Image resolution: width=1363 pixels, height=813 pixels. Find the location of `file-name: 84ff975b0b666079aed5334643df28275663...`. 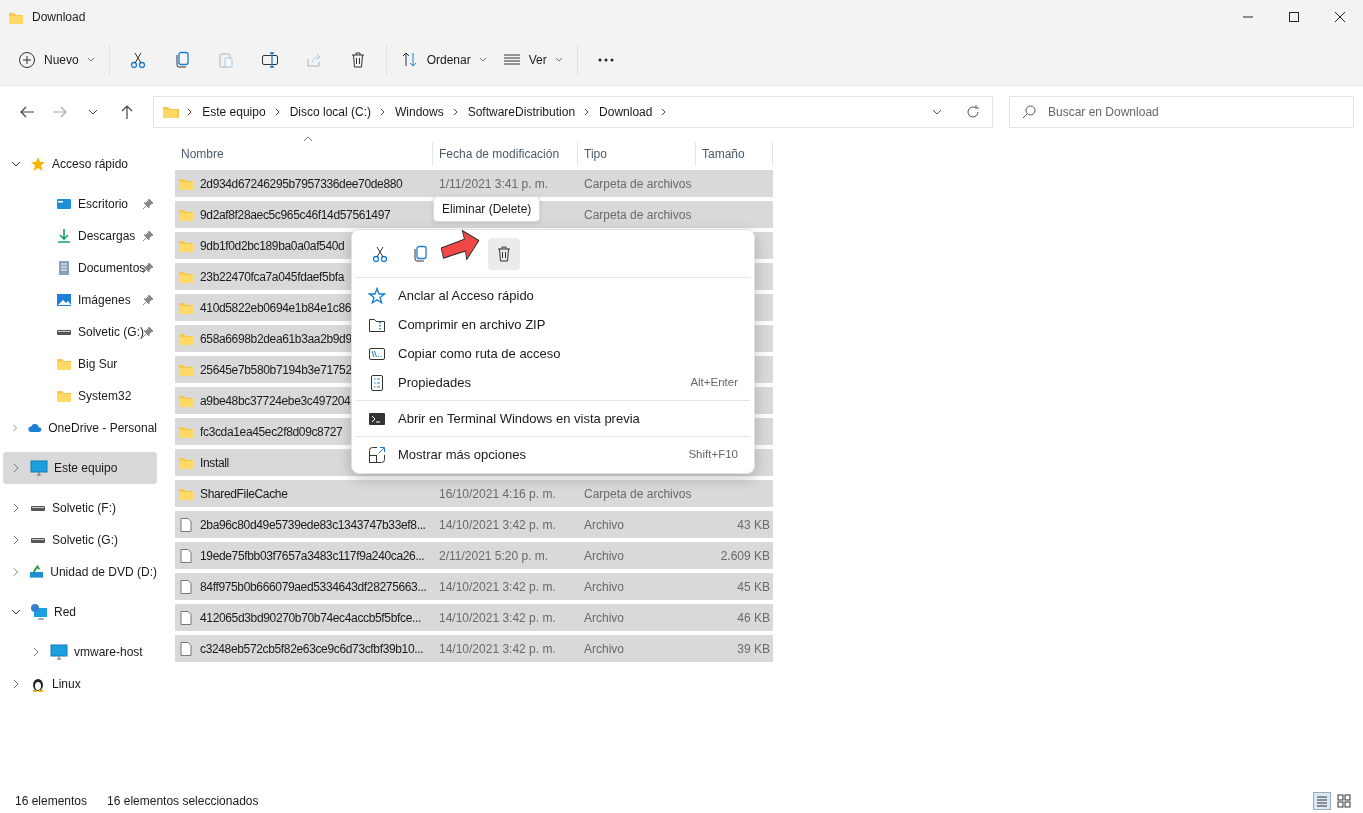

file-name: 84ff975b0b666079aed5334643df28275663... is located at coordinates (313, 587).